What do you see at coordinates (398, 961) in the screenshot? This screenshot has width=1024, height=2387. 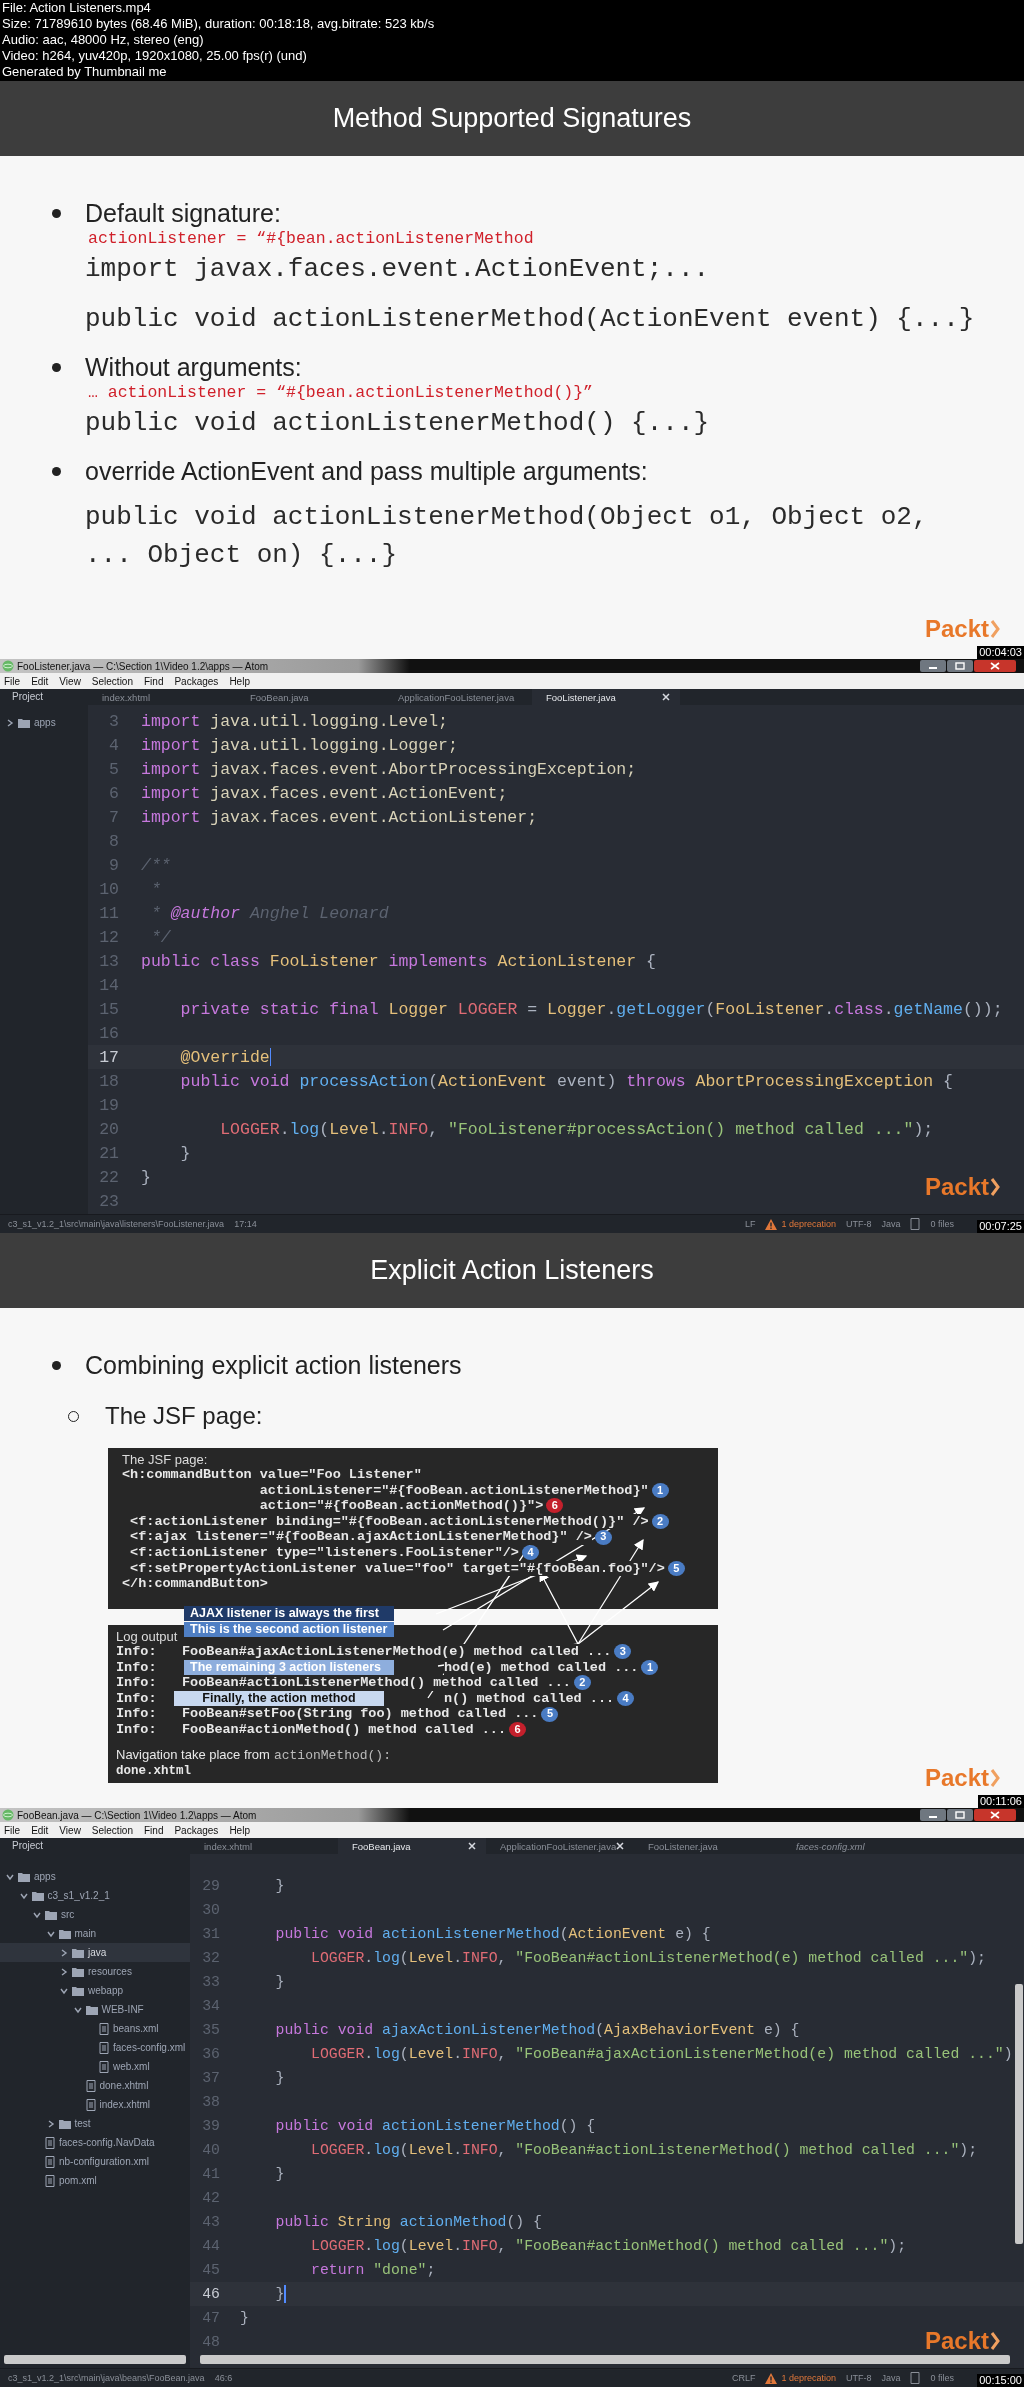 I see `code-line: public class FooListener implements ActionListener {` at bounding box center [398, 961].